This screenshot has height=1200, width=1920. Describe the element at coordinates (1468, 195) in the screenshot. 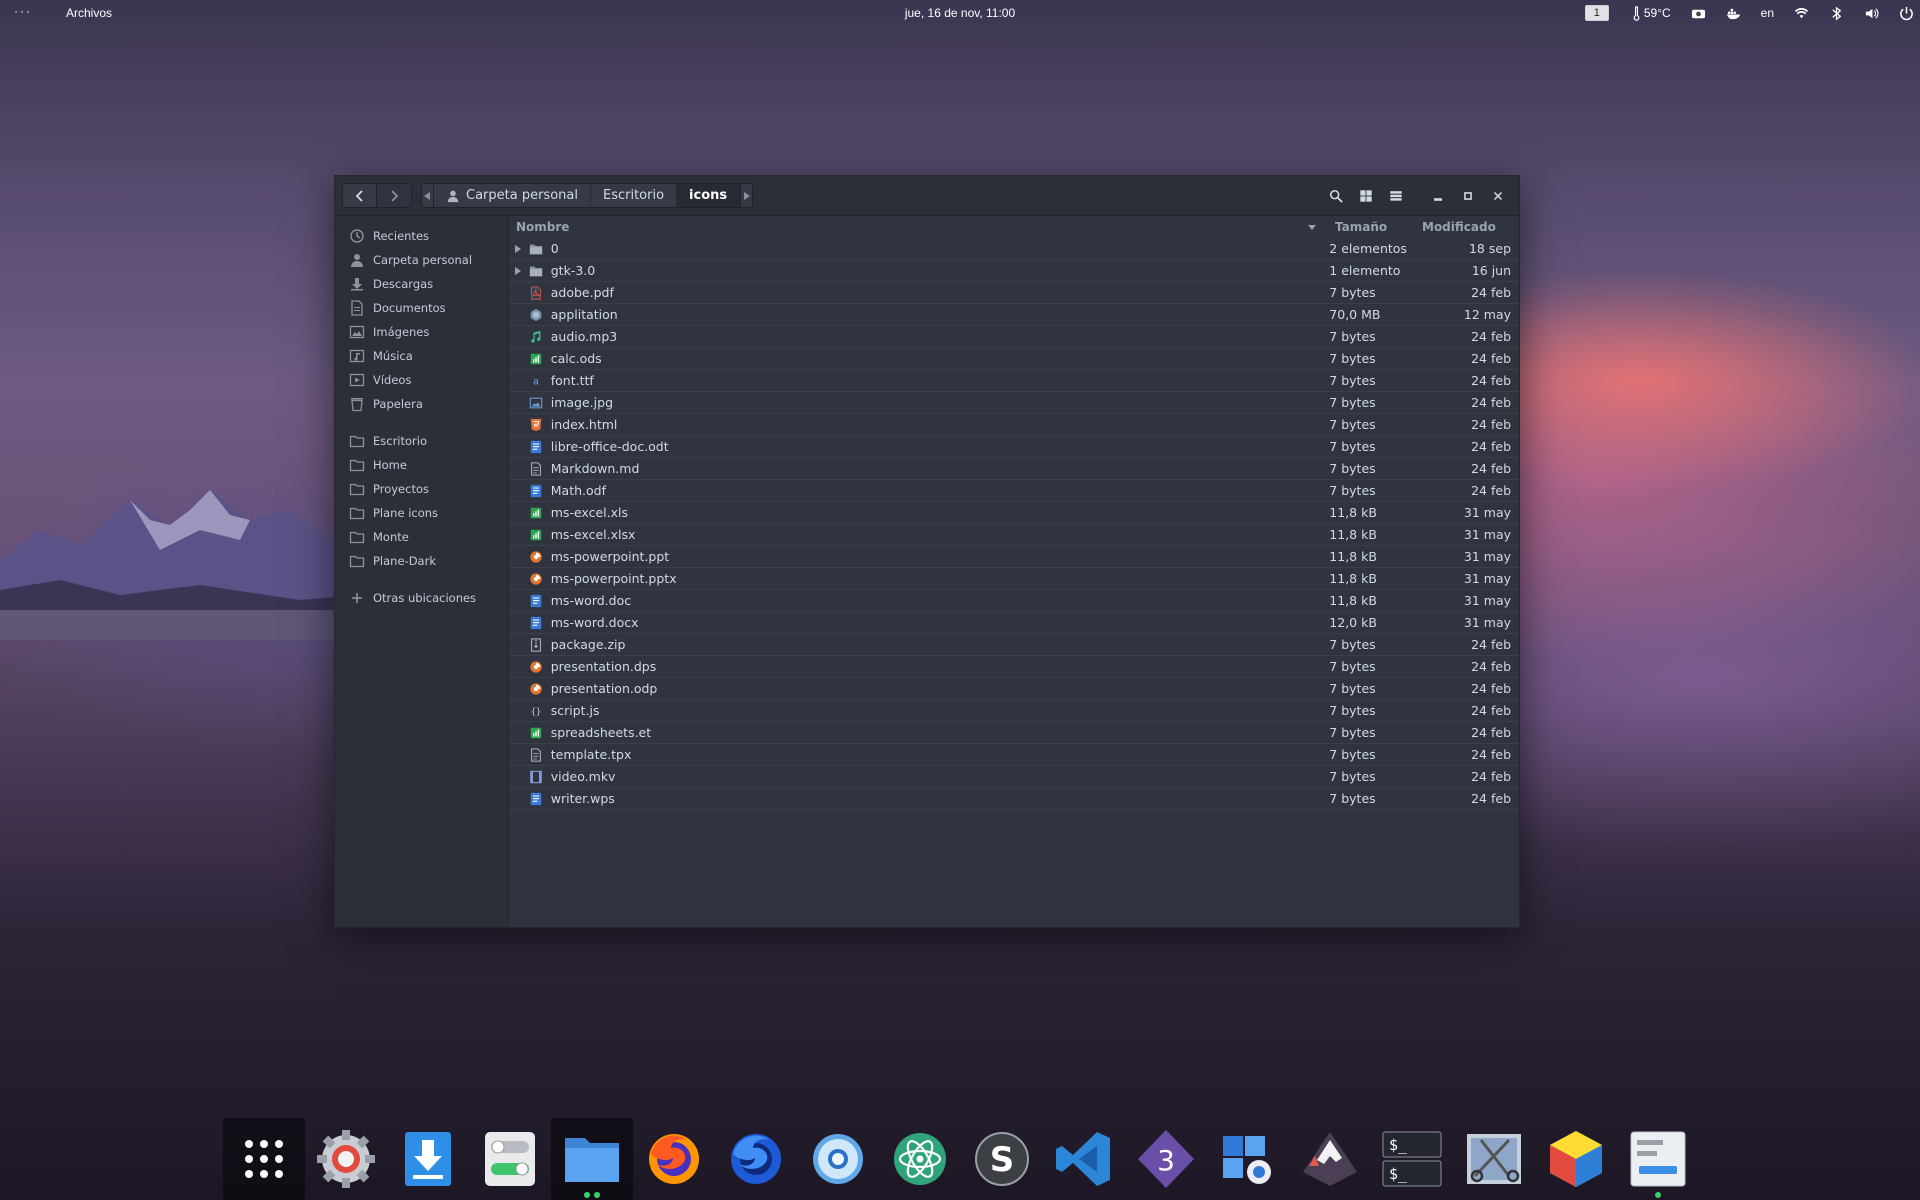

I see `maximize-button` at that location.